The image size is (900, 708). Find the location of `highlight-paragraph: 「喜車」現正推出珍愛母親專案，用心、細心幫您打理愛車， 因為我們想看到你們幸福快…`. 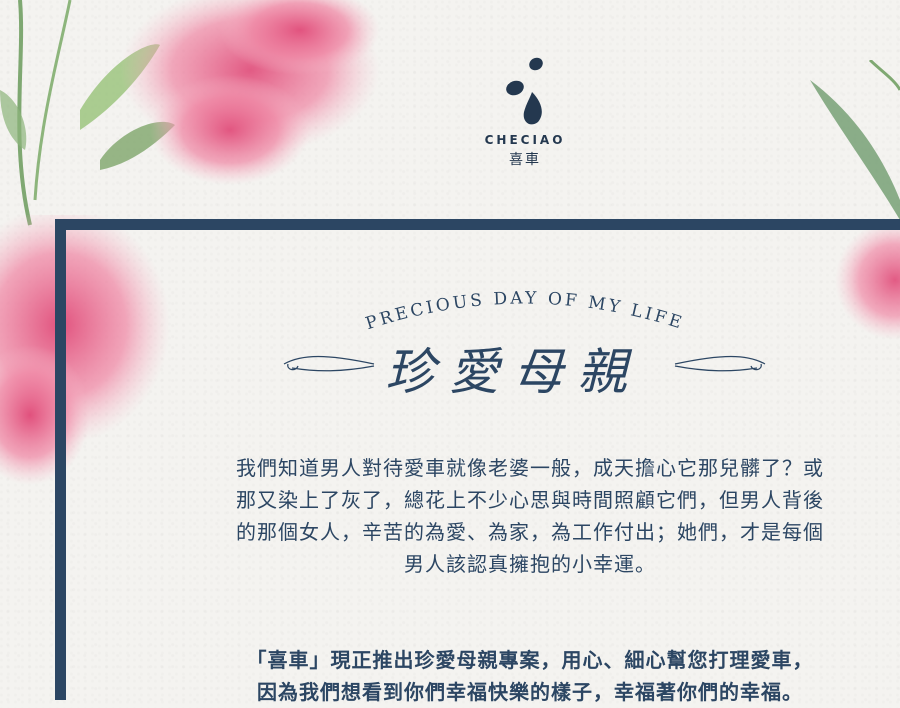

highlight-paragraph: 「喜車」現正推出珍愛母親專案，用心、細心幫您打理愛車， 因為我們想看到你們幸福快… is located at coordinates (530, 676).